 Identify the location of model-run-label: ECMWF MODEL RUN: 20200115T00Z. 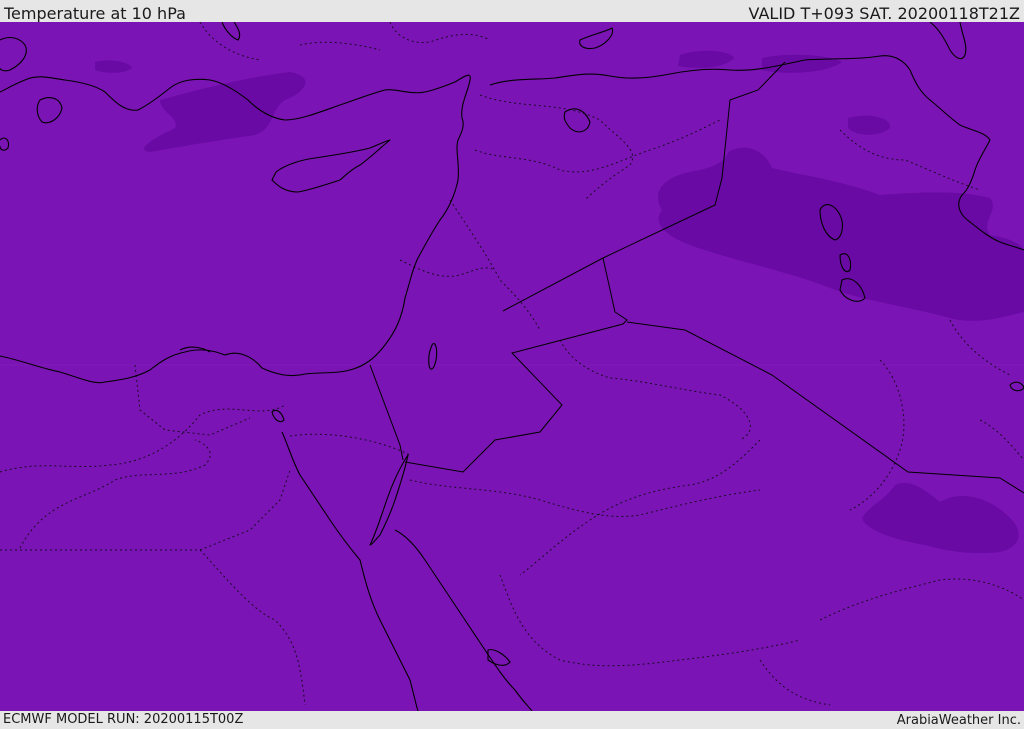
(123, 719).